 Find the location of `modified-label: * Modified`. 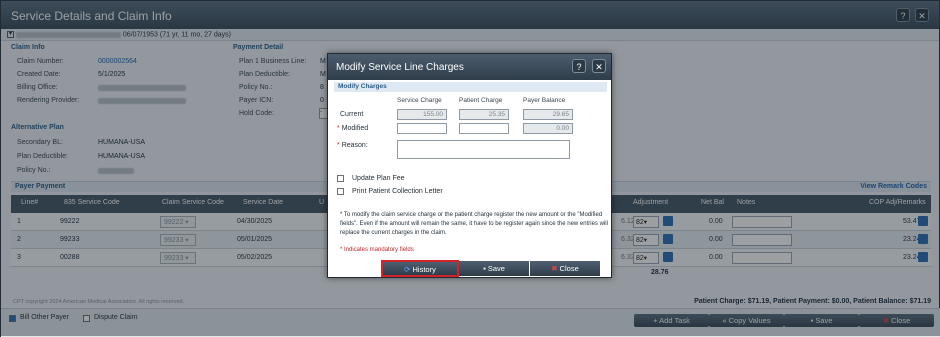

modified-label: * Modified is located at coordinates (352, 128).